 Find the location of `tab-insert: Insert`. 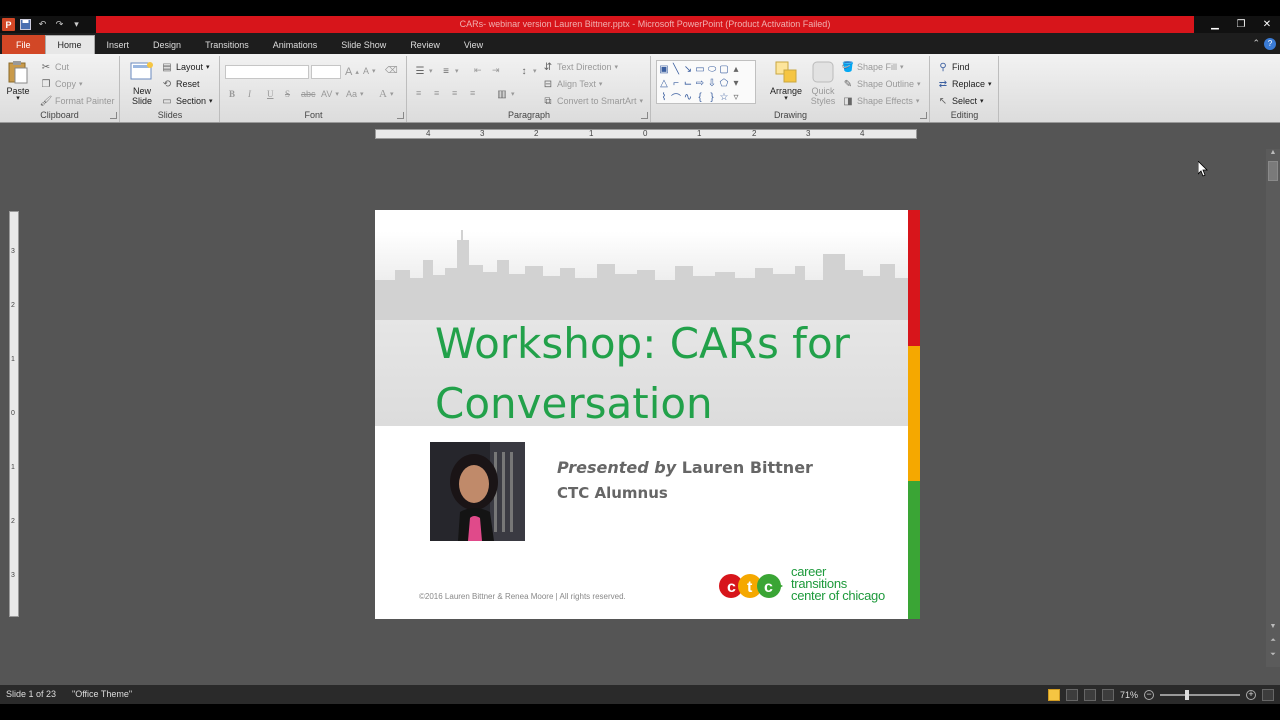

tab-insert: Insert is located at coordinates (118, 44).